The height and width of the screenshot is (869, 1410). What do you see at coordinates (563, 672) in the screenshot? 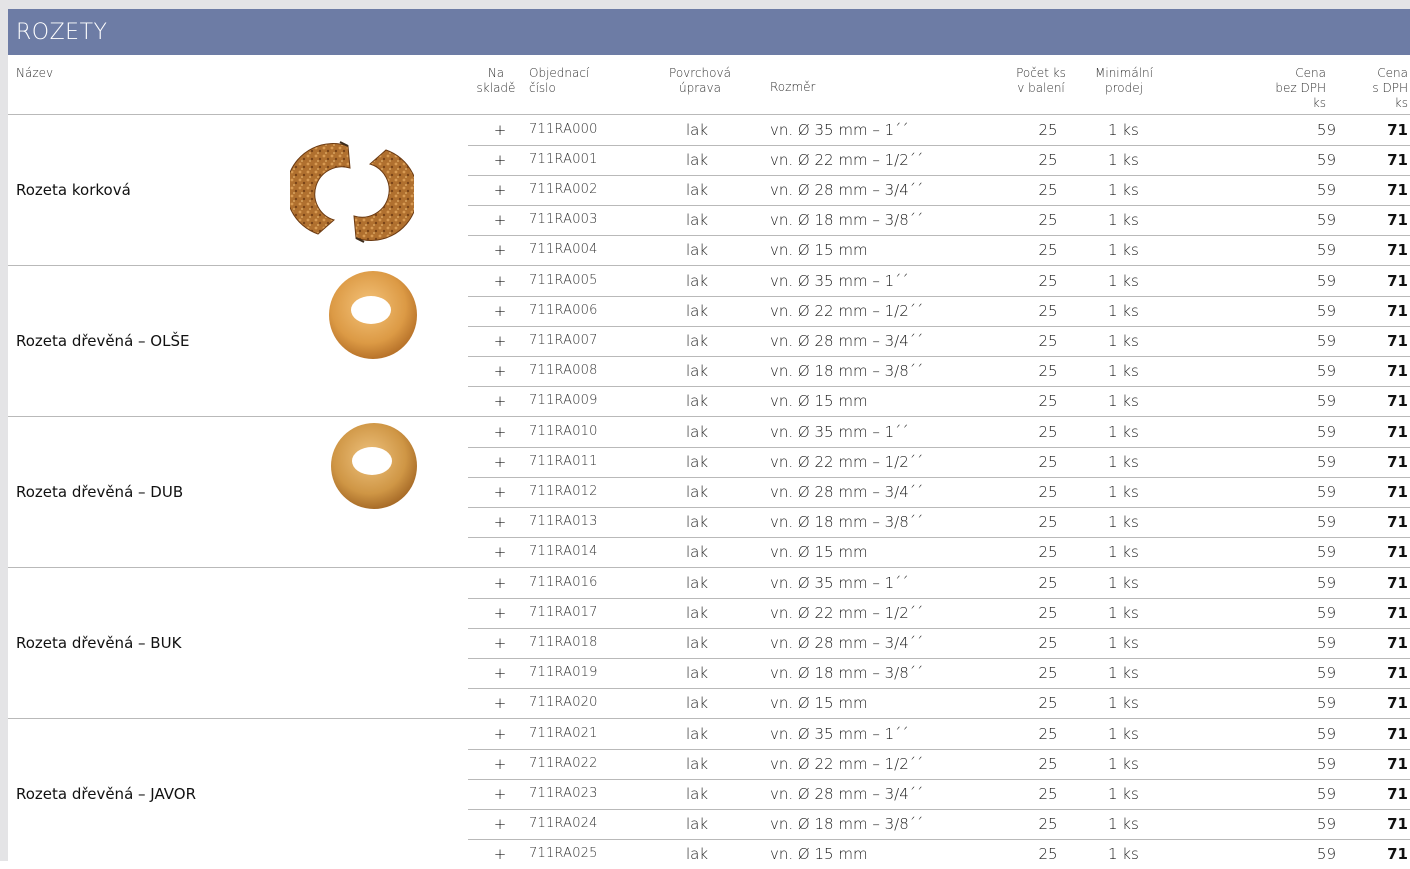
I see `order-code-cell: 711RA019` at bounding box center [563, 672].